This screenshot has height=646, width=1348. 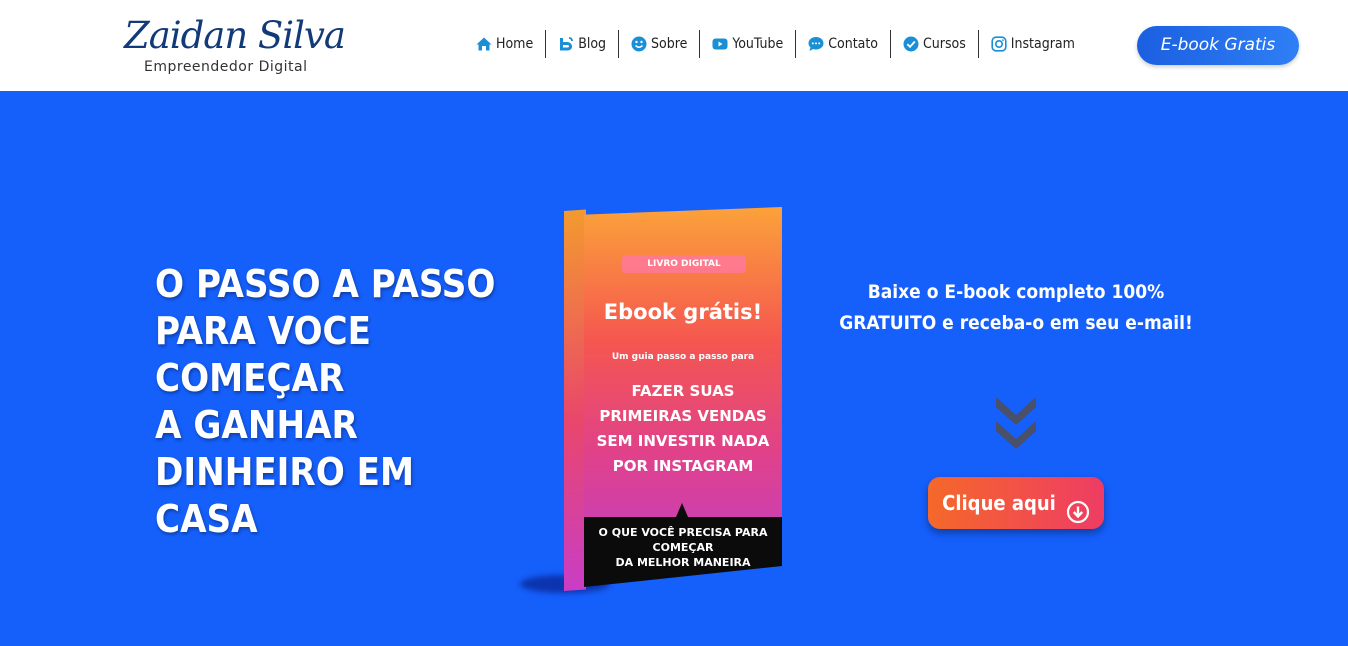 I want to click on youtube-icon, so click(x=720, y=44).